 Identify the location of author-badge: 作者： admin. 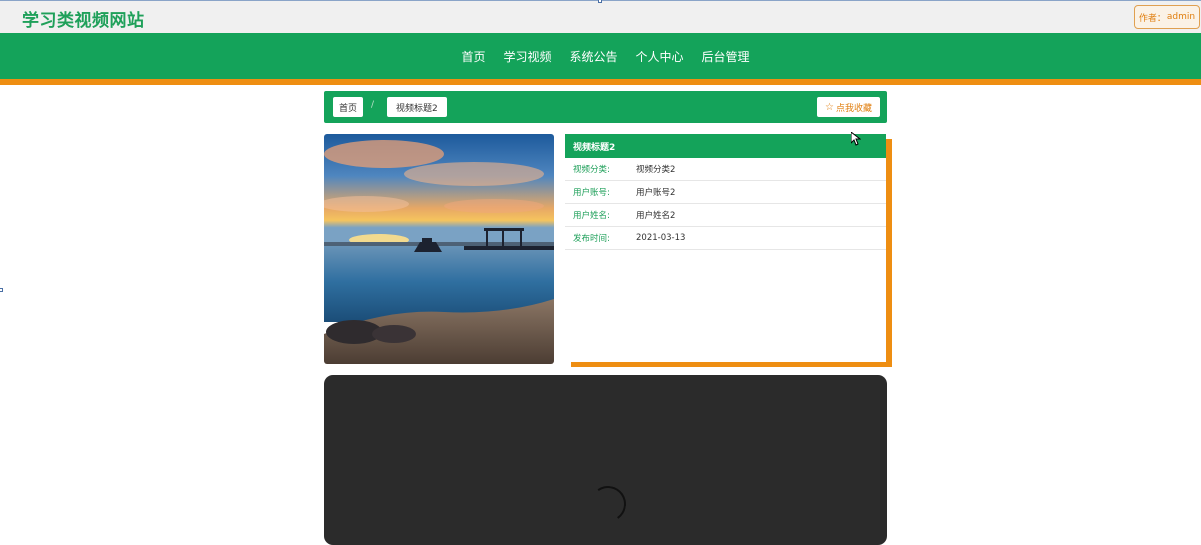
(1167, 17).